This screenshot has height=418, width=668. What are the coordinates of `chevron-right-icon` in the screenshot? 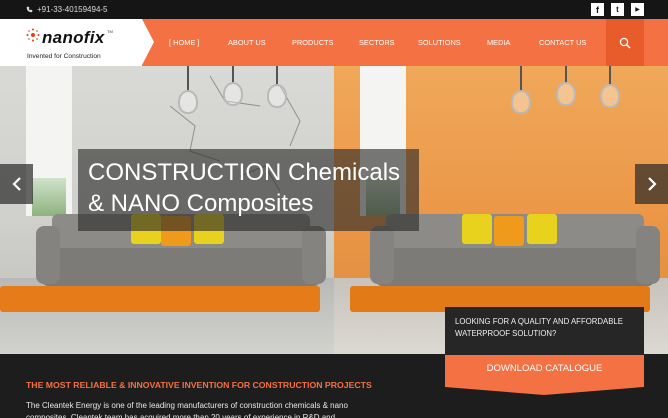 It's located at (652, 184).